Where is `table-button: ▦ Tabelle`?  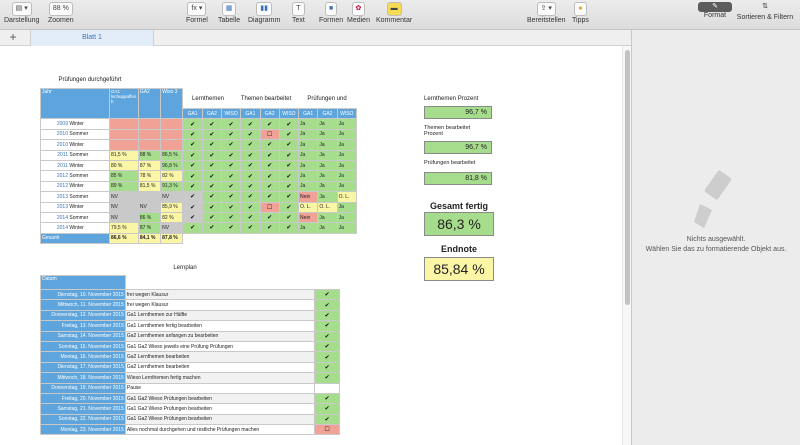
table-button: ▦ Tabelle is located at coordinates (229, 13).